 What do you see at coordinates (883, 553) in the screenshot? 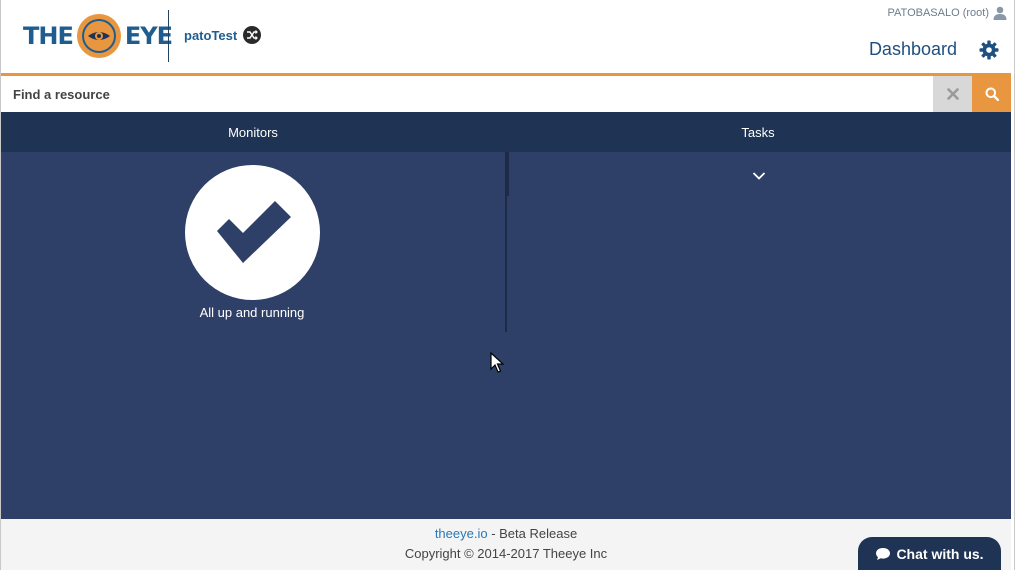
I see `chat-bubble-icon` at bounding box center [883, 553].